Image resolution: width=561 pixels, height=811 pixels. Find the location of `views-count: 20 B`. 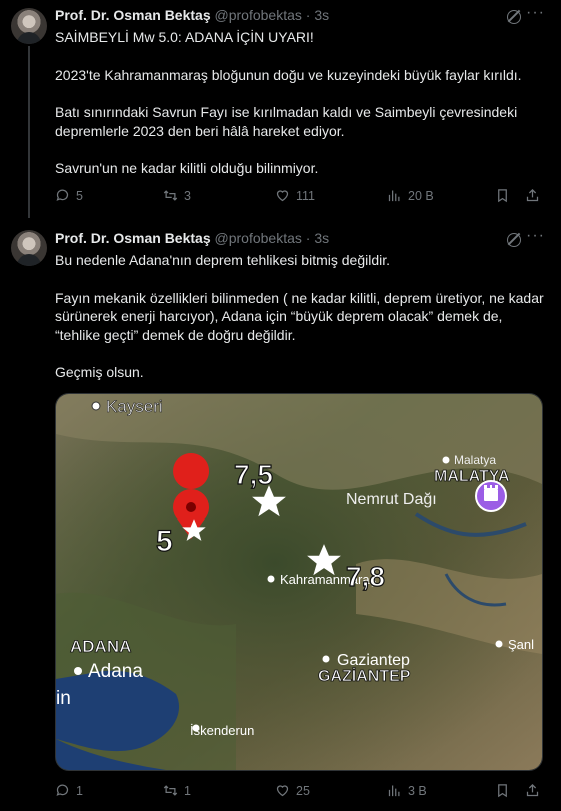

views-count: 20 B is located at coordinates (421, 195).